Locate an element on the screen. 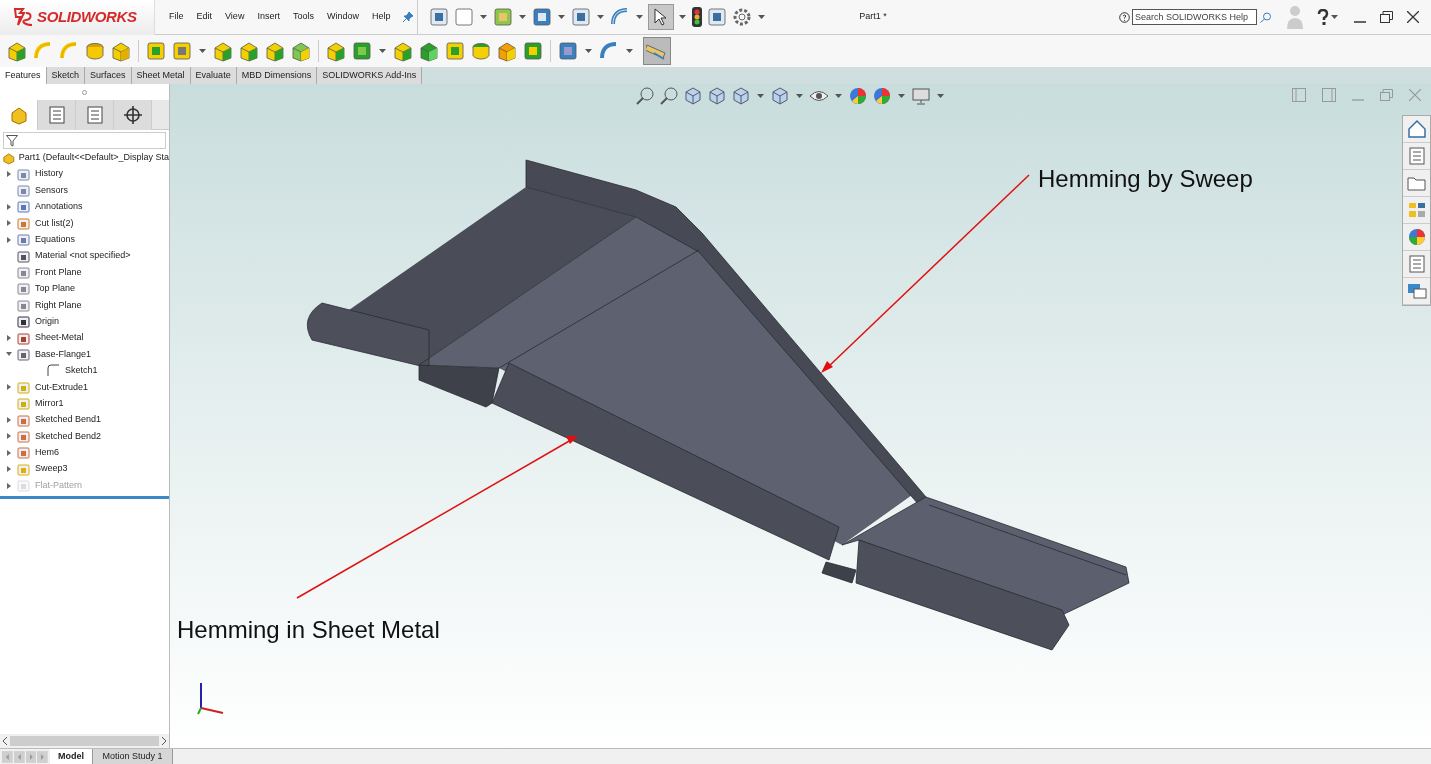 The width and height of the screenshot is (1431, 764). tree-item: Mirror1 is located at coordinates (49, 403).